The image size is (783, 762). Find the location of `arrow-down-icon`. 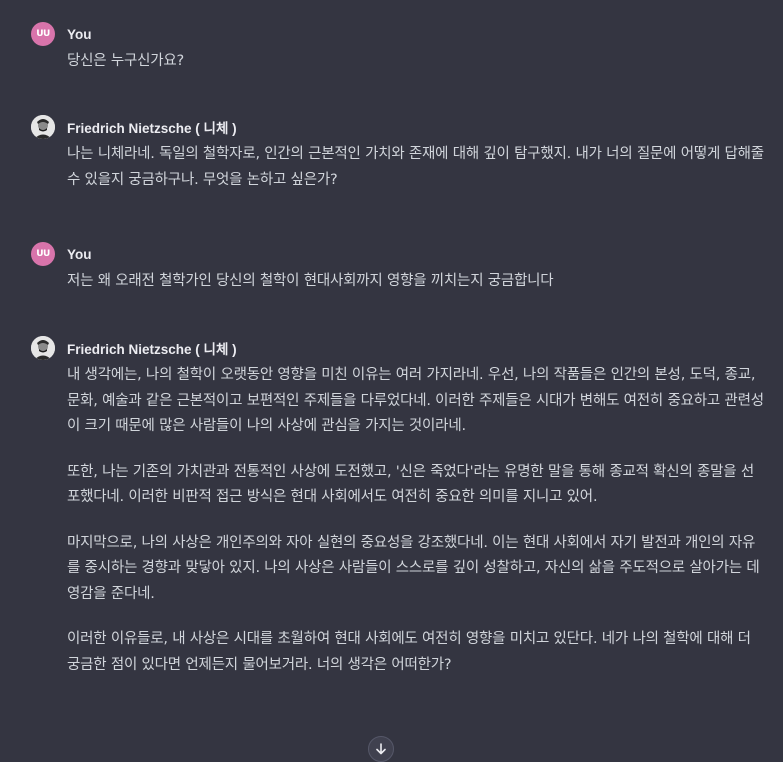

arrow-down-icon is located at coordinates (381, 749).